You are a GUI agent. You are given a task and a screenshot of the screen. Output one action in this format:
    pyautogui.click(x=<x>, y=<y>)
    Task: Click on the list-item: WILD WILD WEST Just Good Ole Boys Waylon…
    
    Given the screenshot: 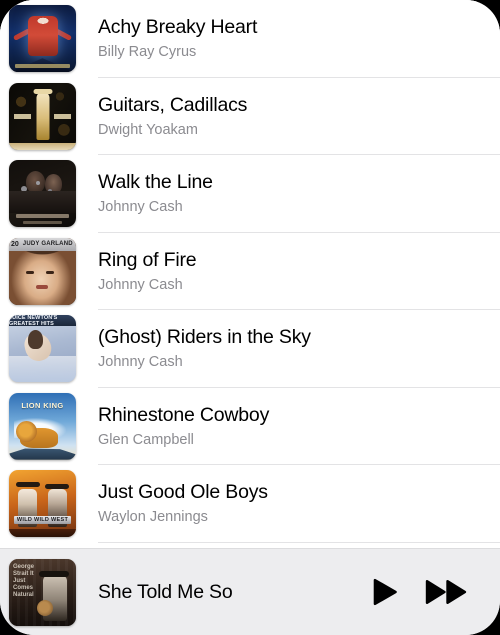 What is the action you would take?
    pyautogui.click(x=250, y=504)
    